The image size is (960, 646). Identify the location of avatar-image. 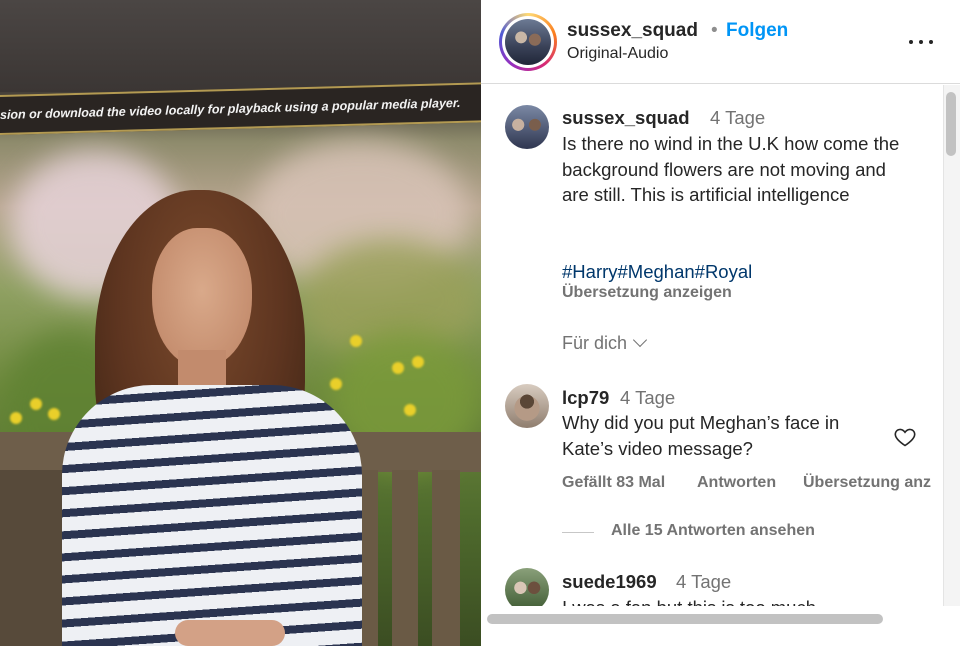
(528, 42).